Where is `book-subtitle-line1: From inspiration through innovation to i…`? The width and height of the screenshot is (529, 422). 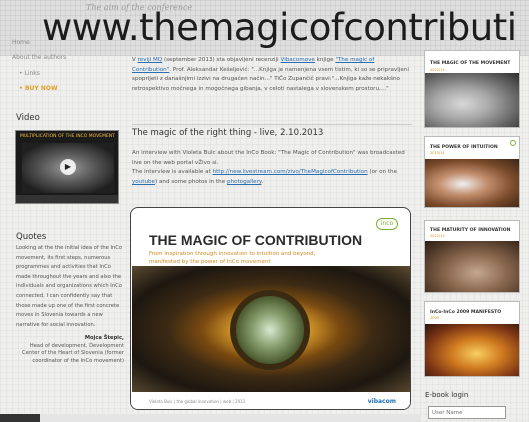
book-subtitle-line1: From inspiration through innovation to i… is located at coordinates (232, 254).